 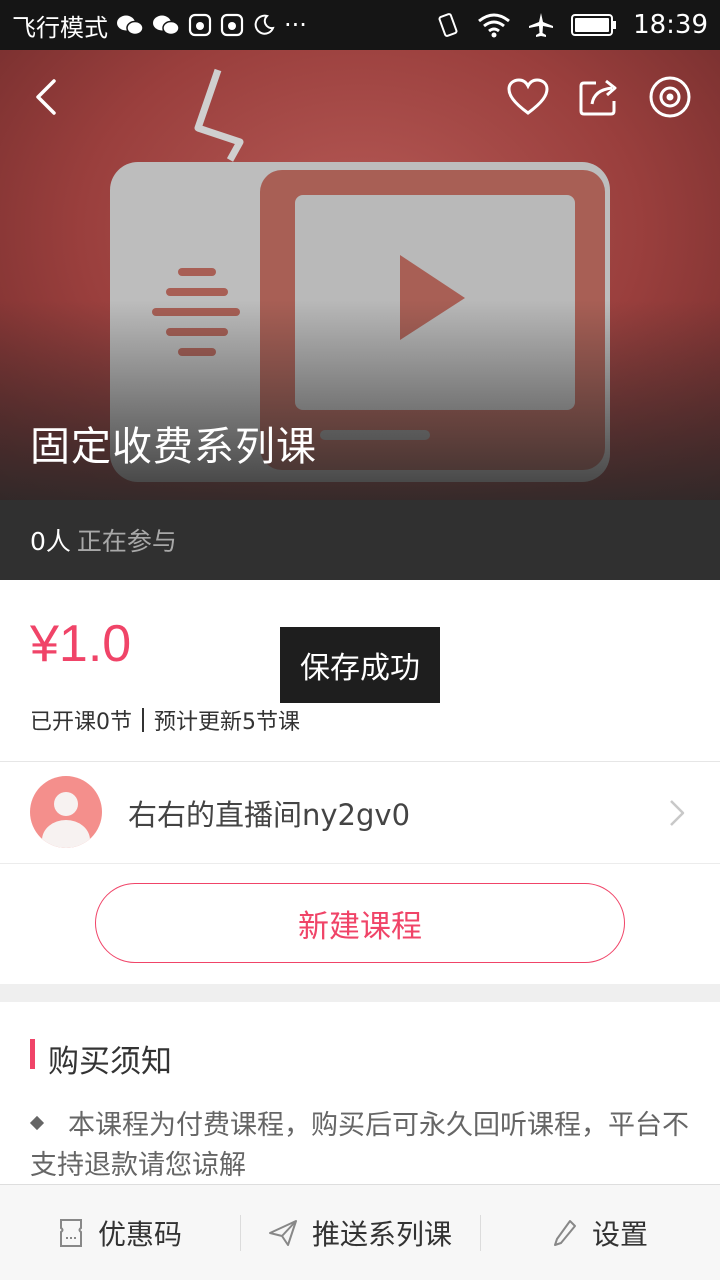 I want to click on tab-settings: 设置, so click(x=600, y=1232).